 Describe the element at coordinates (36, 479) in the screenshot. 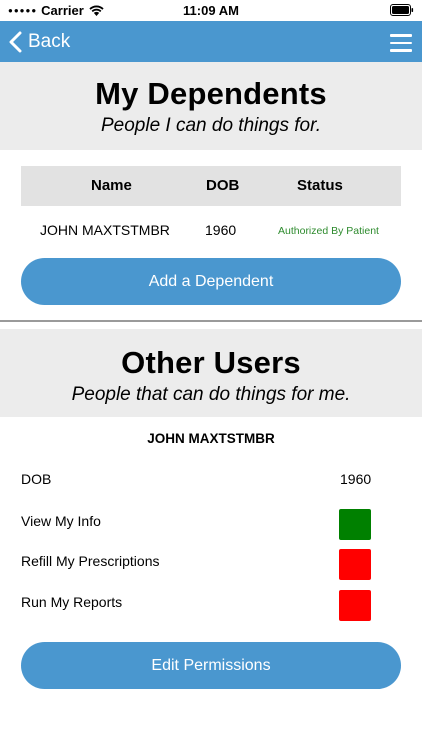

I see `dob-label: DOB` at that location.